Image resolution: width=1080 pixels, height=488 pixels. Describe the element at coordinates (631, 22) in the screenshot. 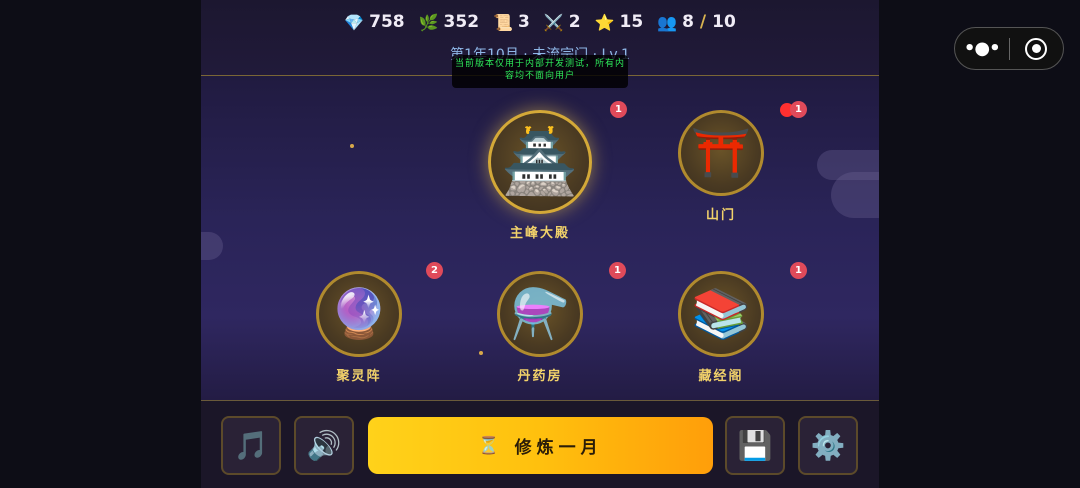

I see `stars-value: 15` at that location.